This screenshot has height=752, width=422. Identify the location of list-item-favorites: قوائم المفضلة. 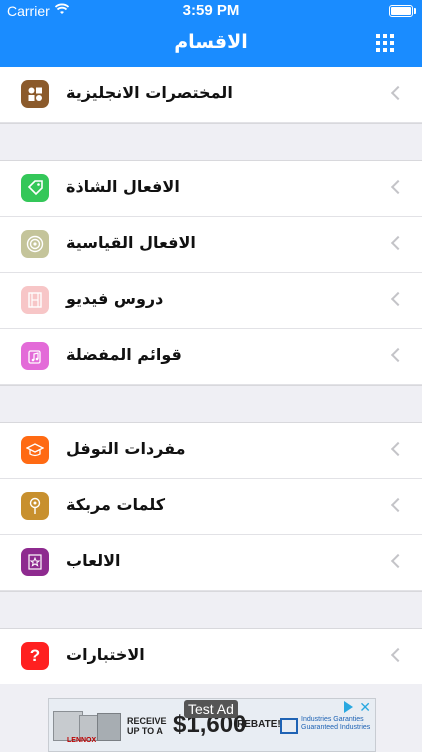
(211, 357).